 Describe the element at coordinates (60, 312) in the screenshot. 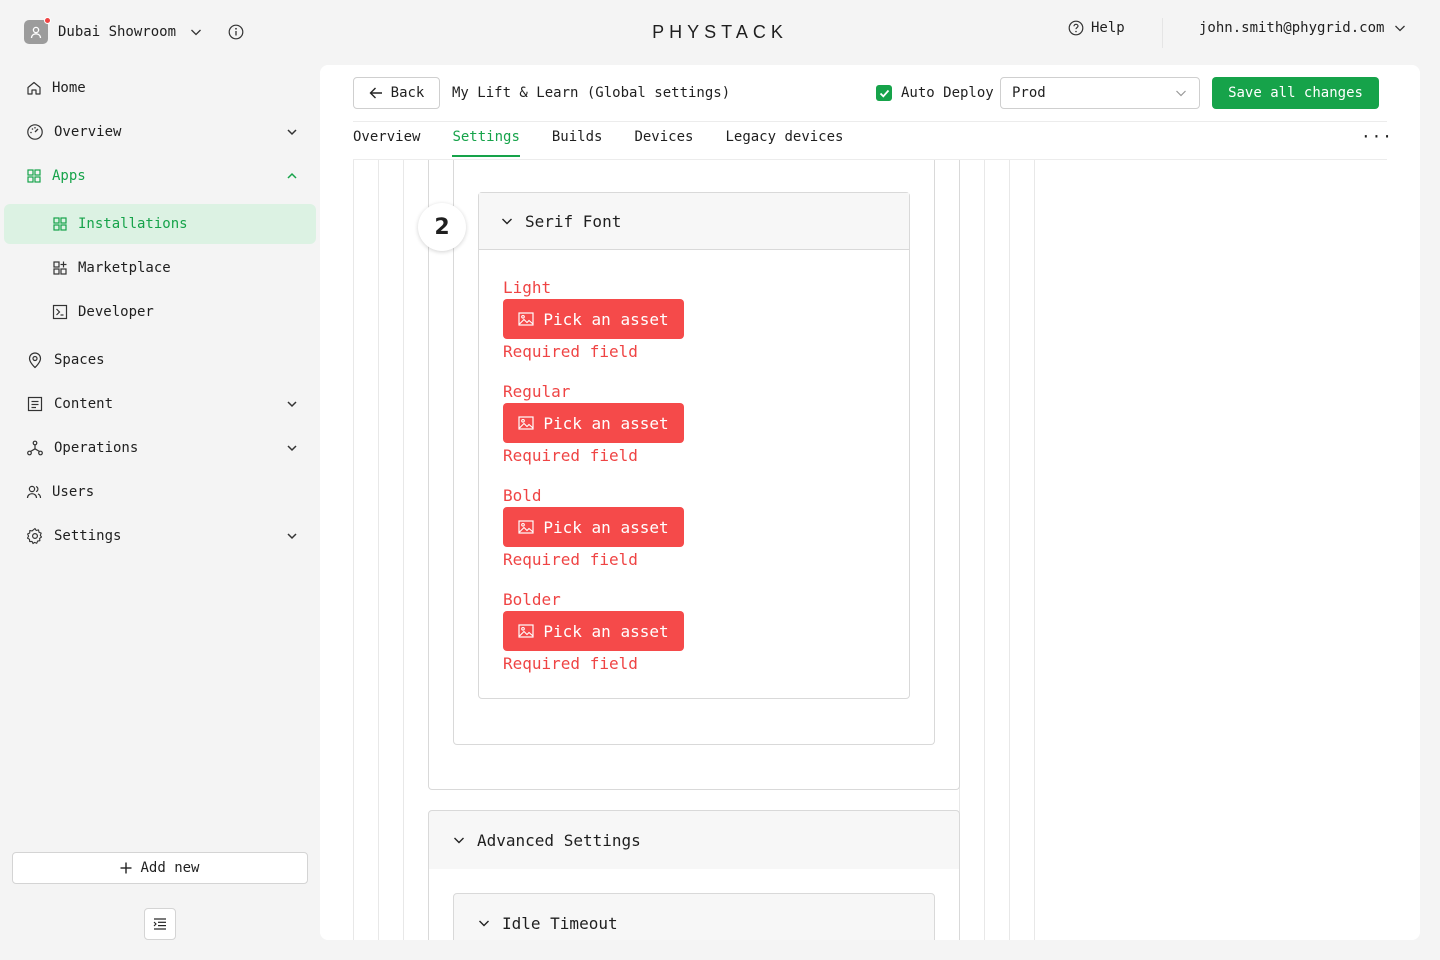

I see `terminal-icon` at that location.